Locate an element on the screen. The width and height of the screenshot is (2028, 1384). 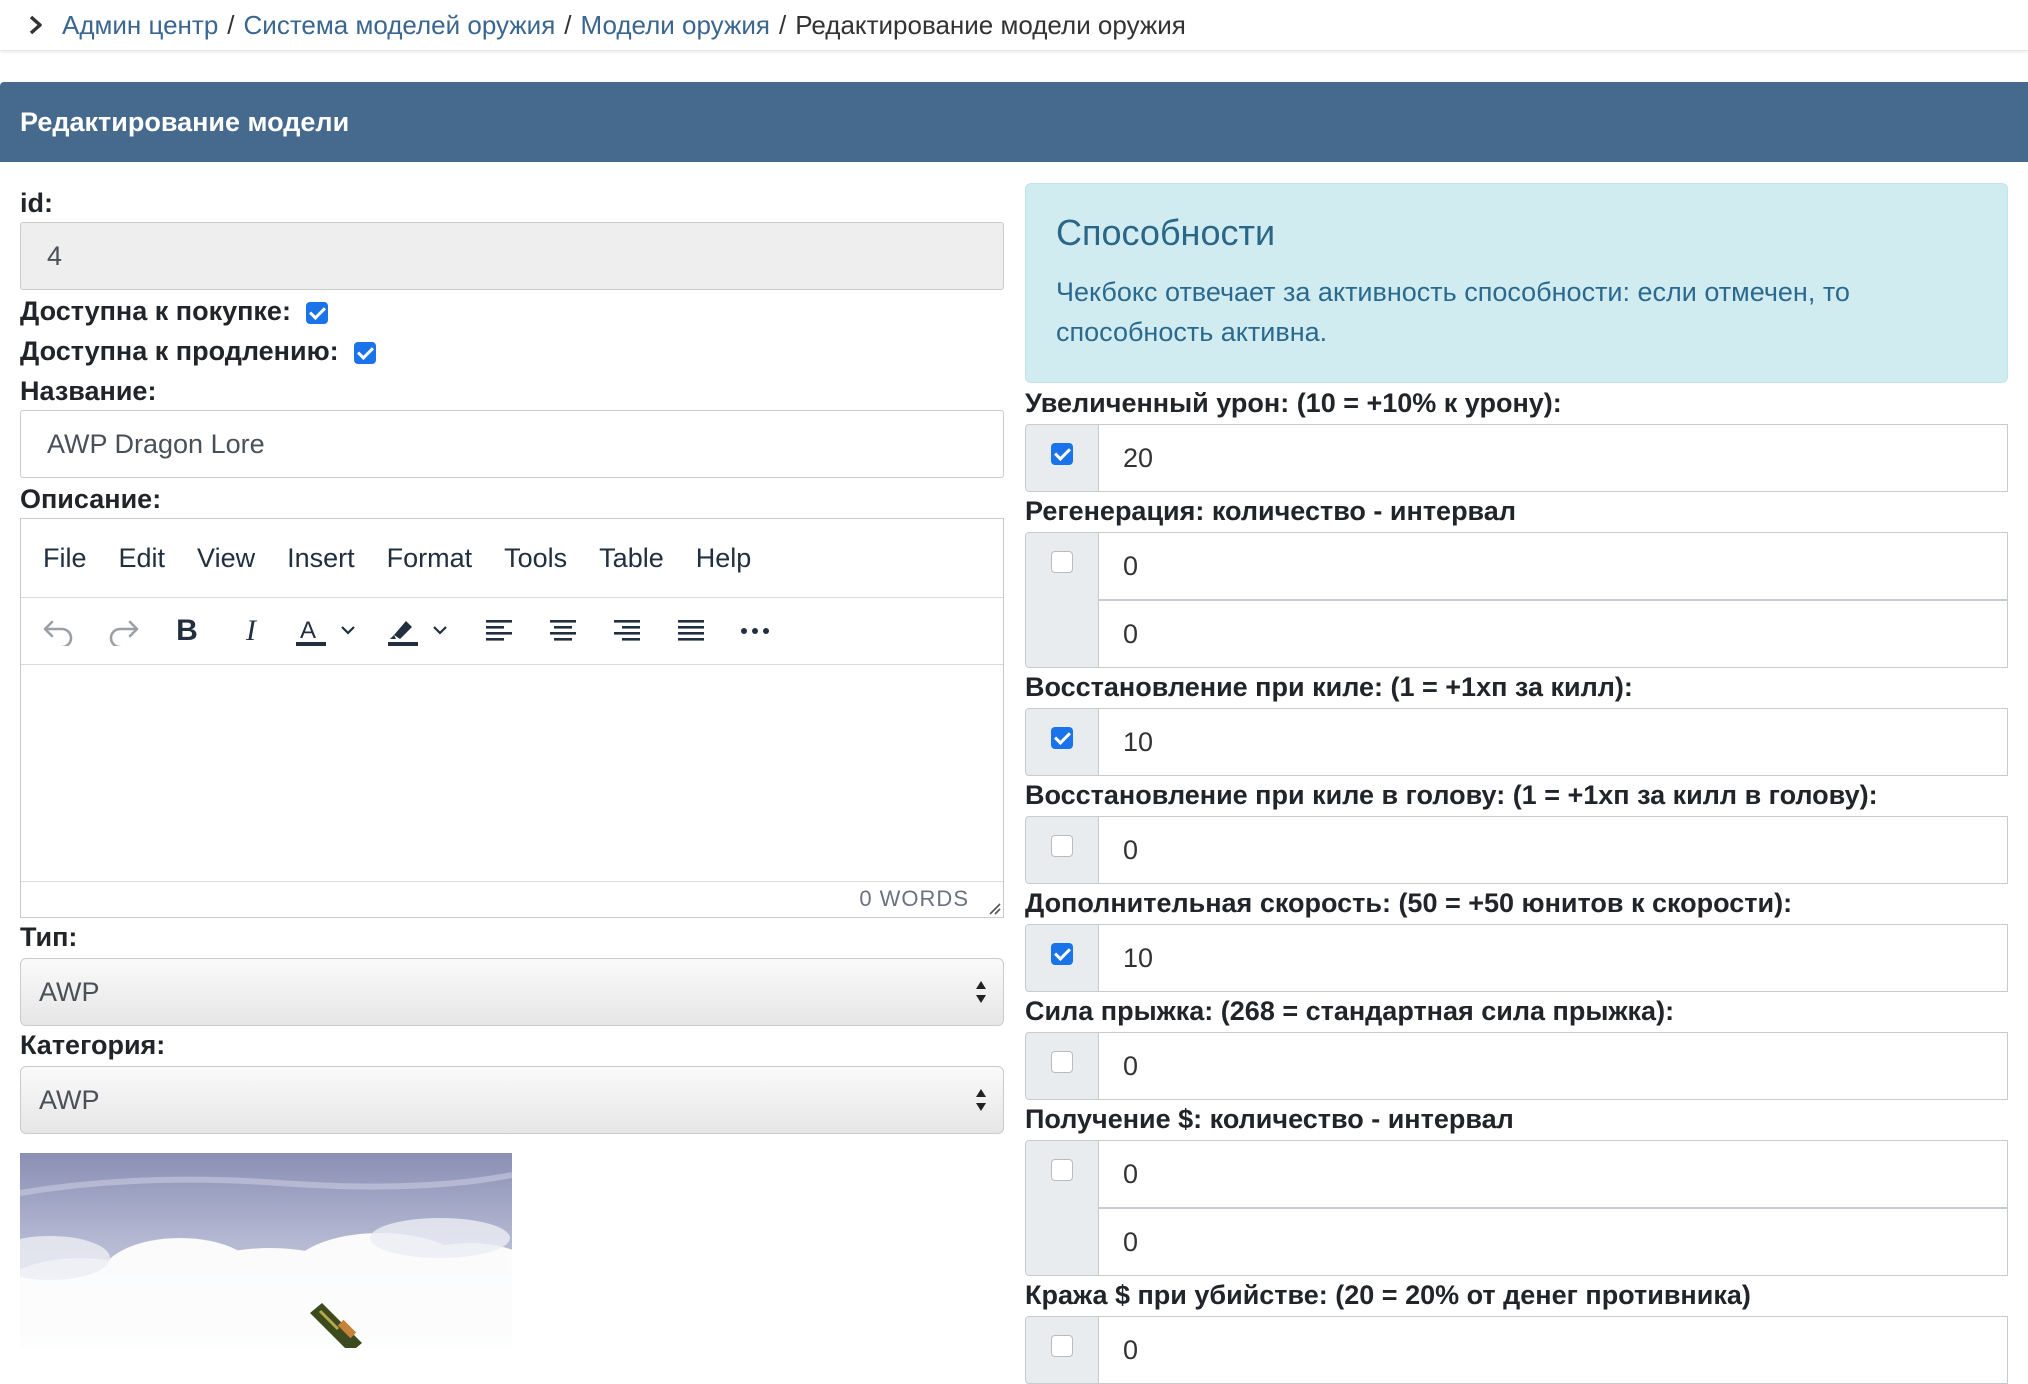
ability-checkbox-money-income is located at coordinates (1062, 1170).